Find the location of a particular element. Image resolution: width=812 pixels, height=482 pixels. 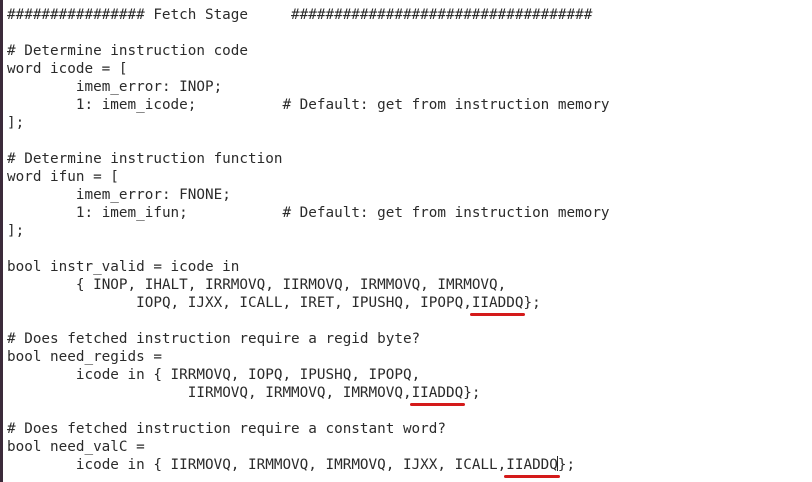

code-line: bool need_regids = is located at coordinates (84, 357).